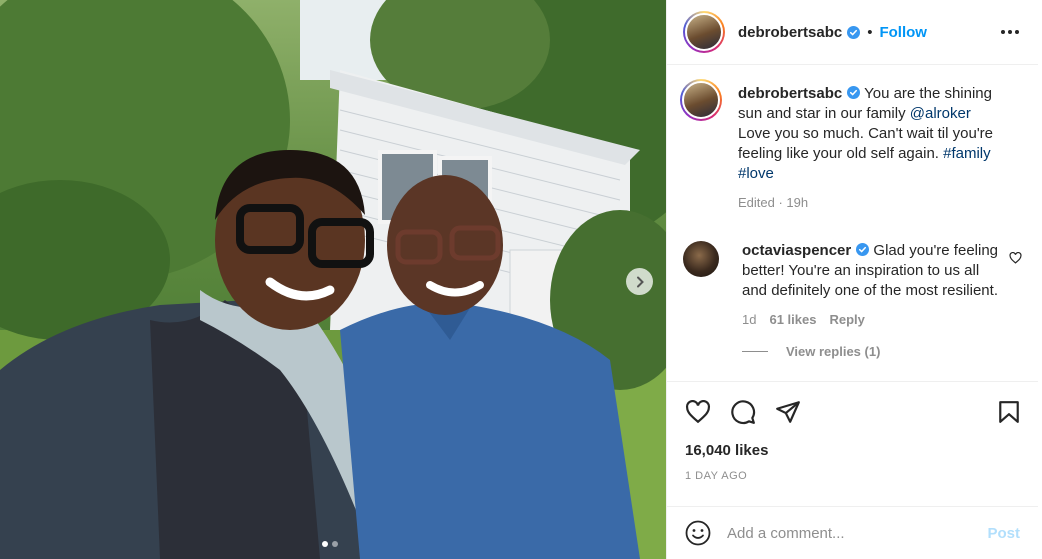 The width and height of the screenshot is (1042, 559). I want to click on carousel-next-button, so click(639, 281).